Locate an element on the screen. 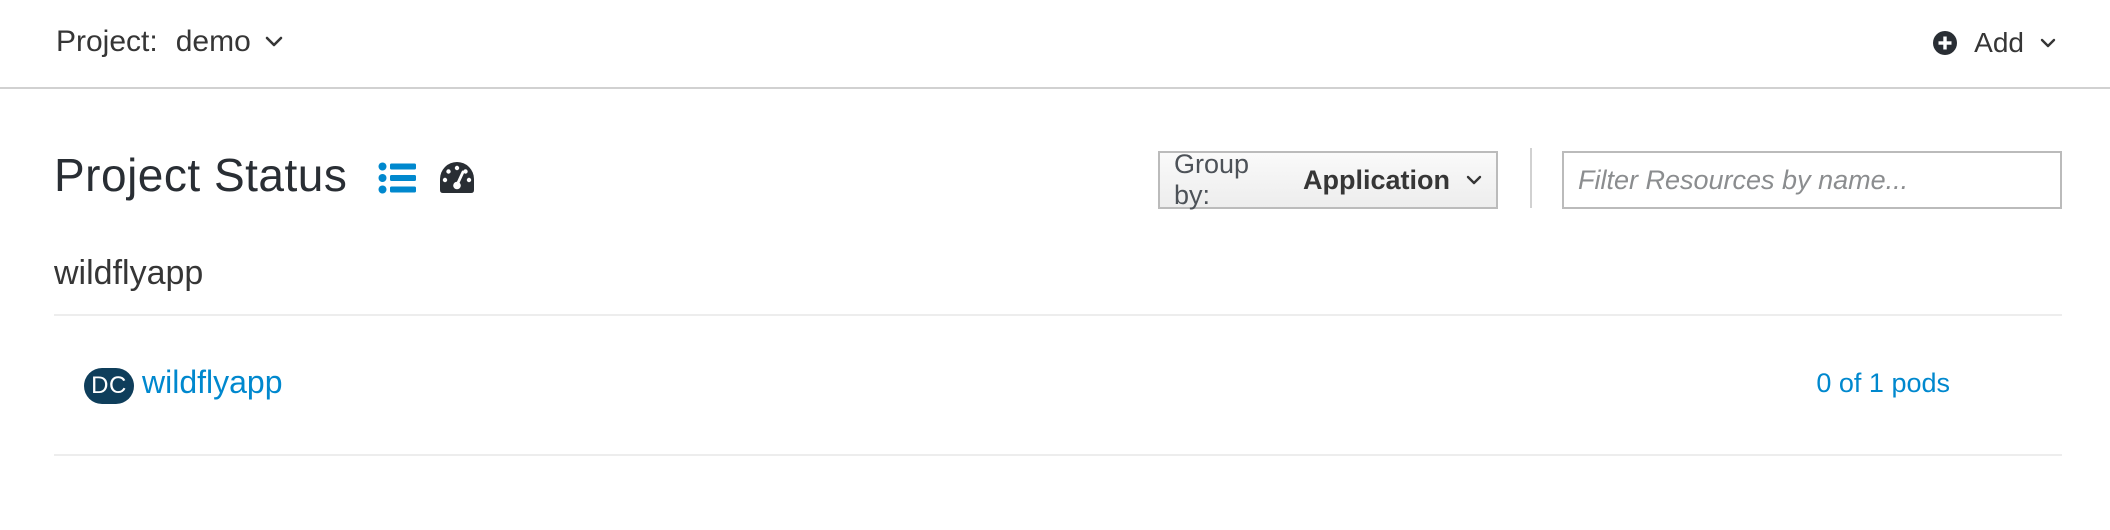 The height and width of the screenshot is (530, 2110). application-heading: wildflyapp is located at coordinates (129, 273).